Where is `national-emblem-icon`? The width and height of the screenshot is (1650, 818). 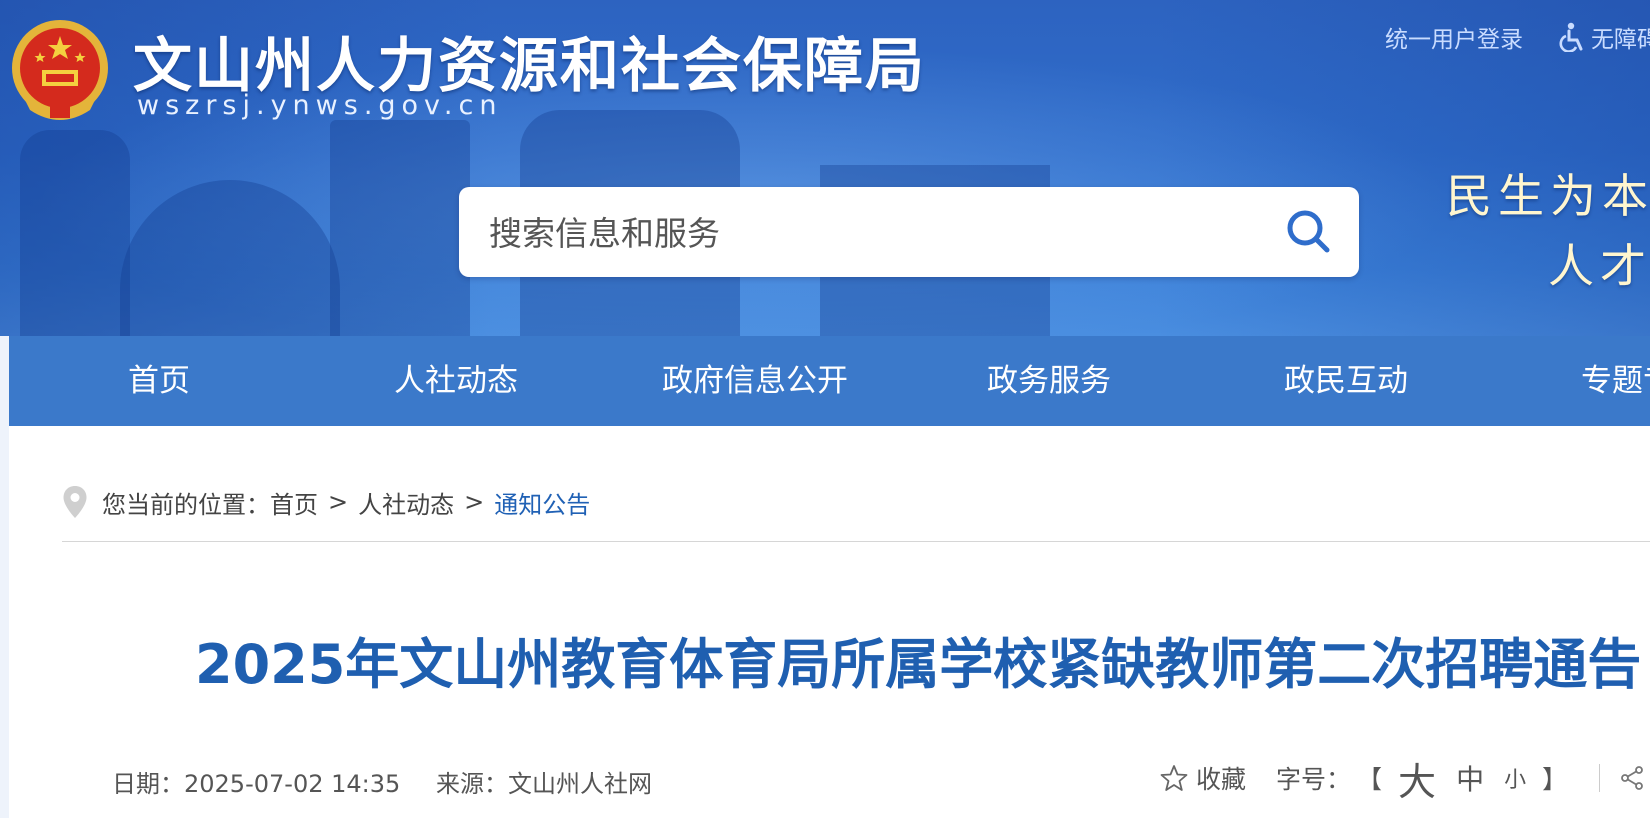
national-emblem-icon is located at coordinates (60, 70).